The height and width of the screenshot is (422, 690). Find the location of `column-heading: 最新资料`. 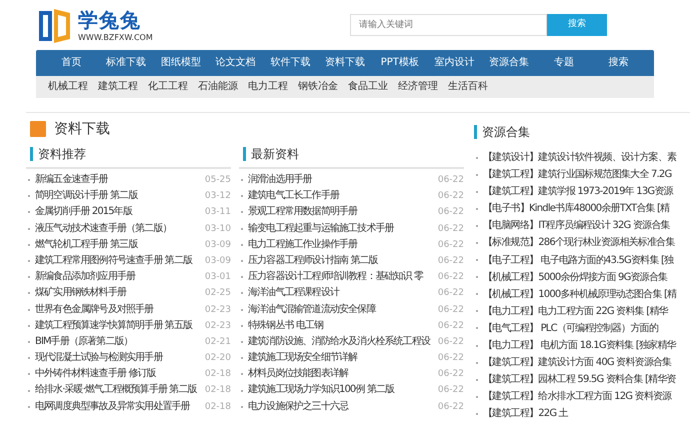

column-heading: 最新资料 is located at coordinates (271, 154).